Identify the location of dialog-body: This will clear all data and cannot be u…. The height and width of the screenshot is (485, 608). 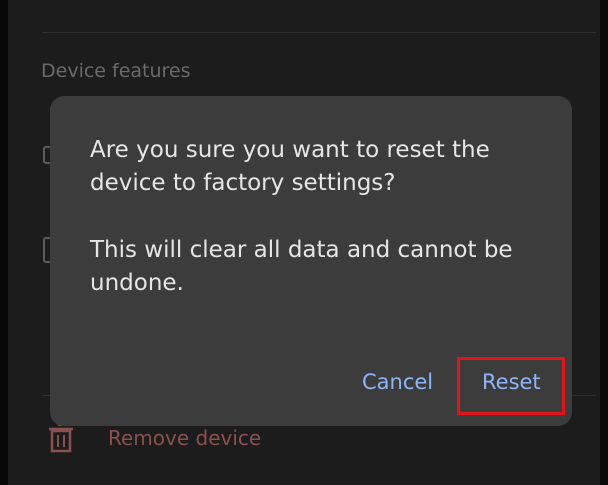
(301, 266).